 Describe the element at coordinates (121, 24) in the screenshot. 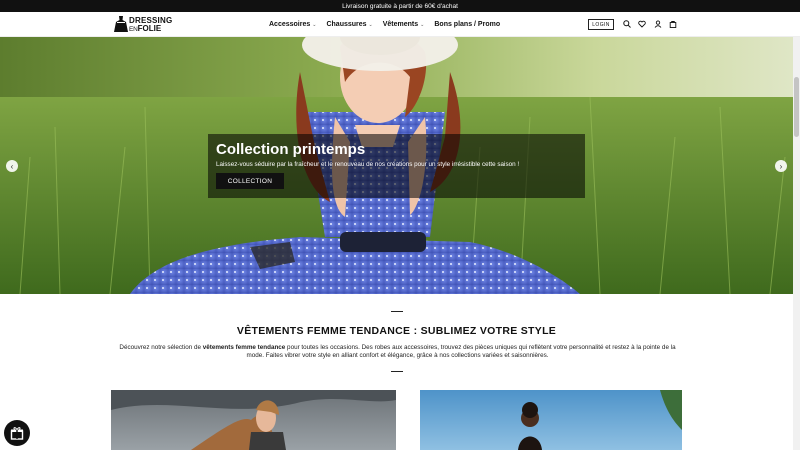

I see `dress-logo-icon` at that location.